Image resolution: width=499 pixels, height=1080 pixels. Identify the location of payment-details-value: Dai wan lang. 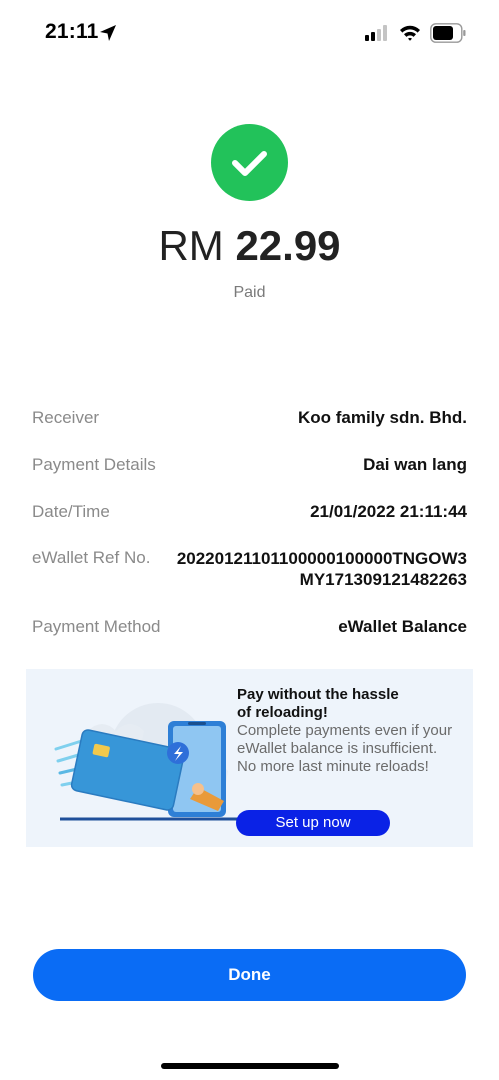
(415, 464).